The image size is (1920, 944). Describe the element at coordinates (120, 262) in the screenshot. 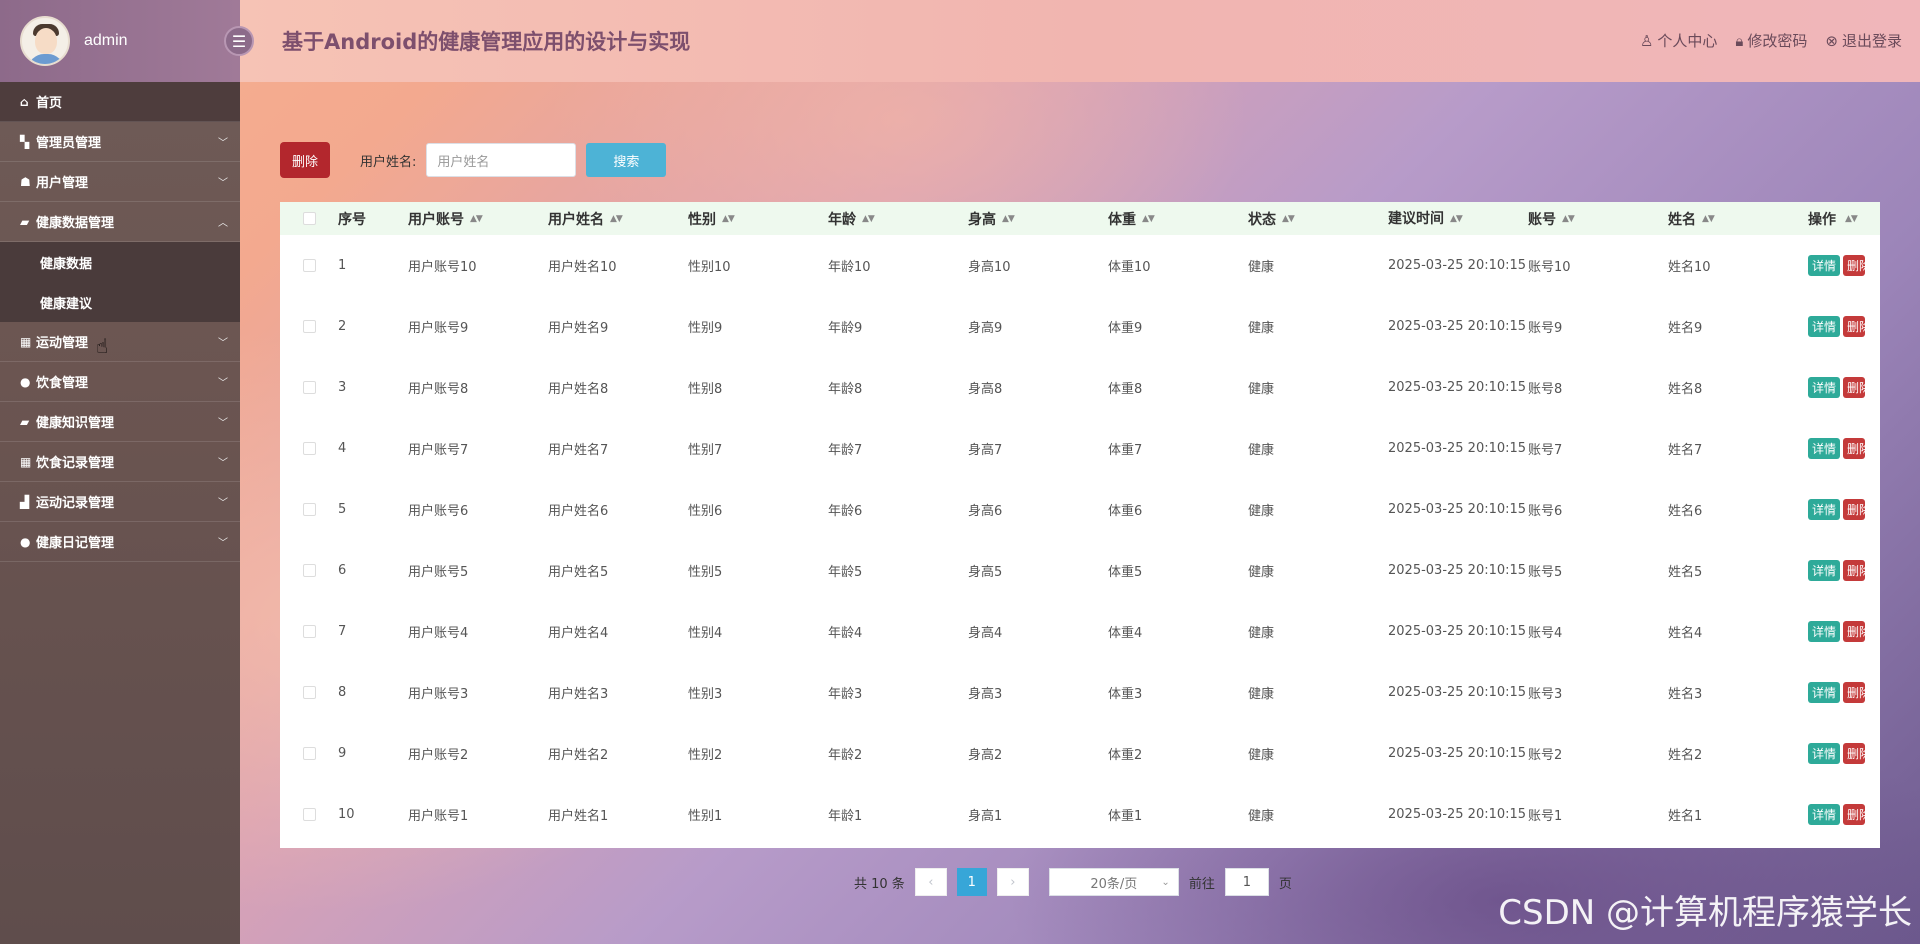

I see `sidebar-subitem: 健康数据` at that location.